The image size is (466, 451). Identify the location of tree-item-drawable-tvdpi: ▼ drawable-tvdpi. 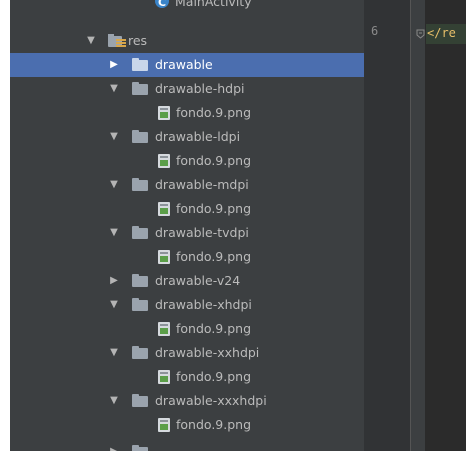
(187, 233).